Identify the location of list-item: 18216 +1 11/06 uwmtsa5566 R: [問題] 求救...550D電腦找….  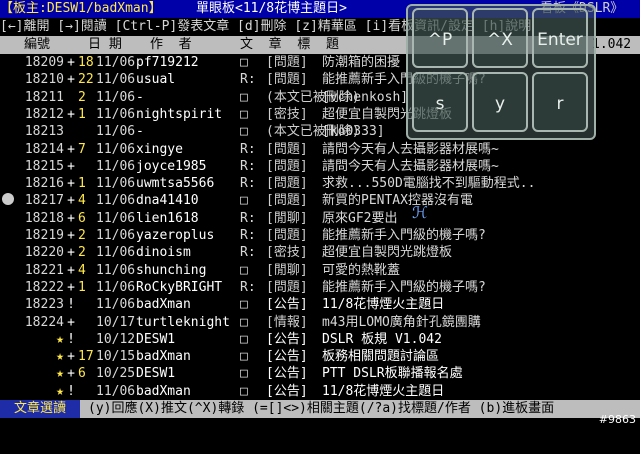
(320, 184).